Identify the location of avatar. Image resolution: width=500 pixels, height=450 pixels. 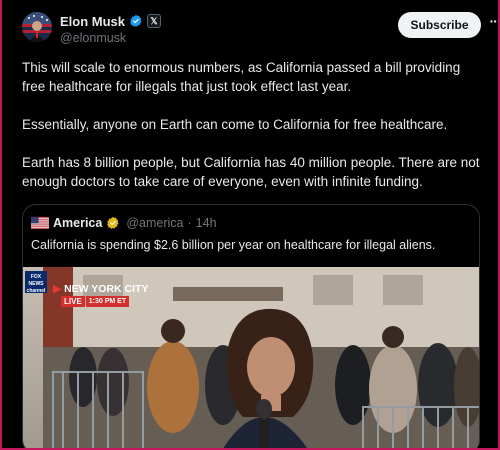
(37, 27).